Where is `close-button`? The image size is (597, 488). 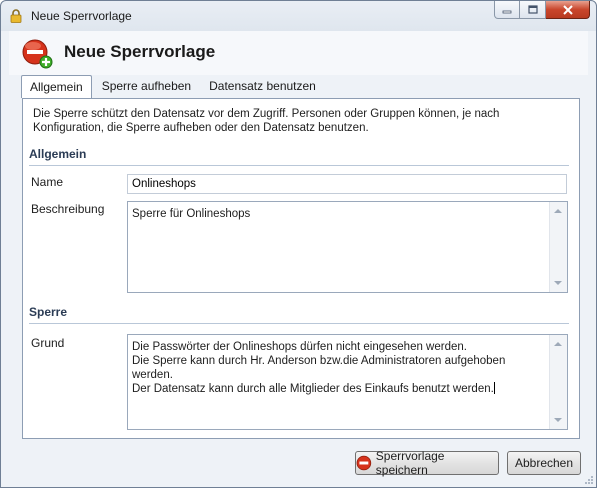 close-button is located at coordinates (568, 10).